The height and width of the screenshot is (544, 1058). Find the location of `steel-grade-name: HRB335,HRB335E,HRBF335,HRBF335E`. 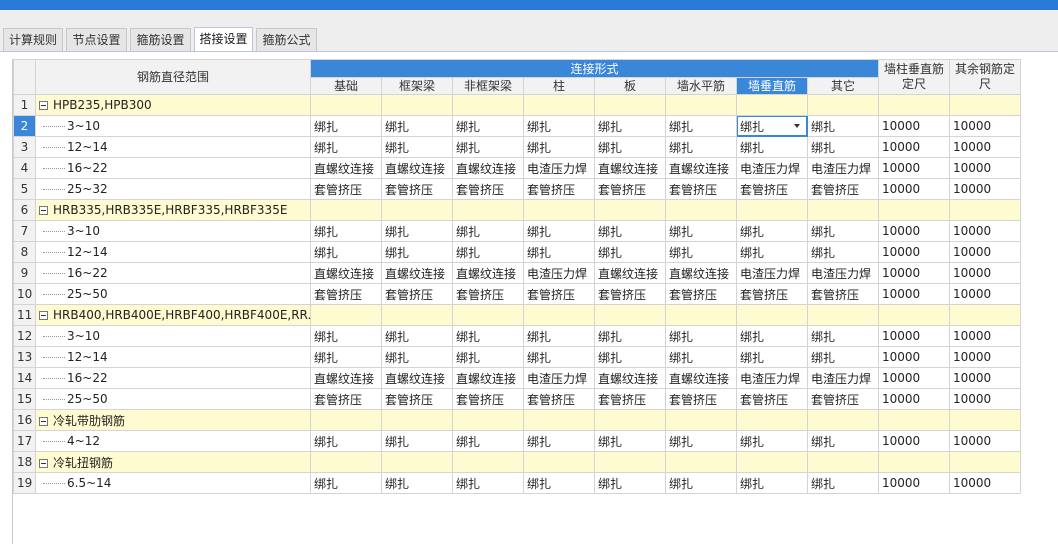

steel-grade-name: HRB335,HRB335E,HRBF335,HRBF335E is located at coordinates (173, 210).